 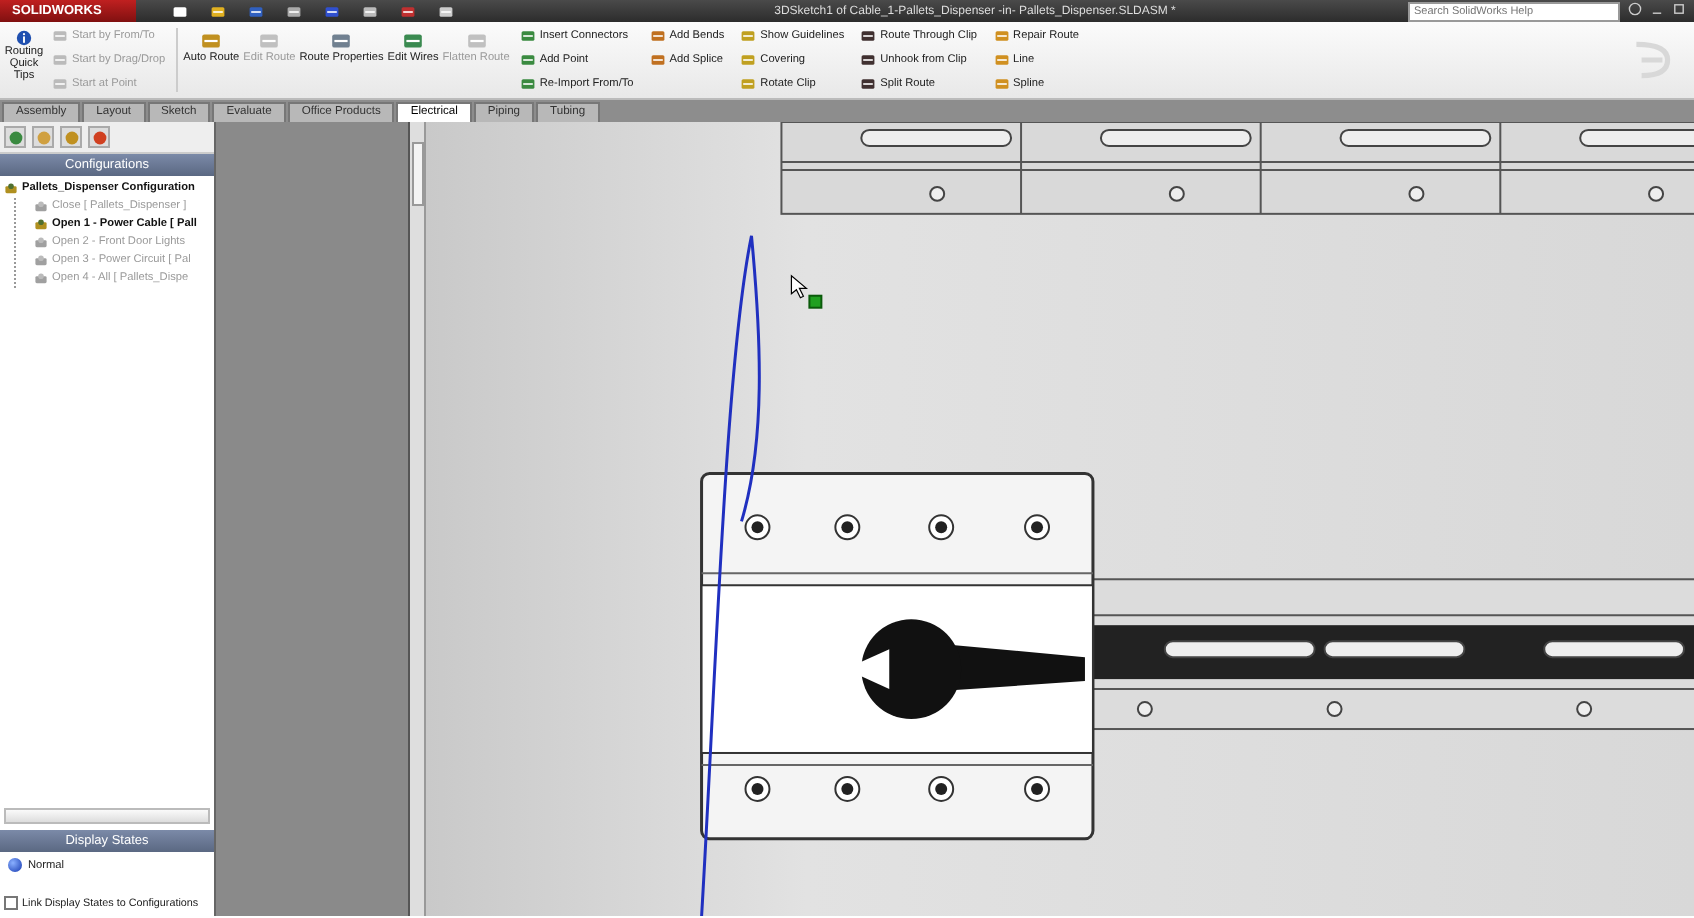 What do you see at coordinates (15, 865) in the screenshot?
I see `display-state-icon` at bounding box center [15, 865].